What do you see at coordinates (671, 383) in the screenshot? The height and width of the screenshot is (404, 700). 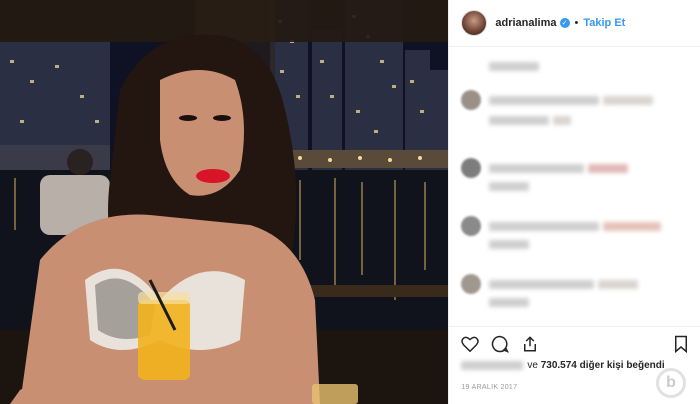 I see `watermark-logo: b` at bounding box center [671, 383].